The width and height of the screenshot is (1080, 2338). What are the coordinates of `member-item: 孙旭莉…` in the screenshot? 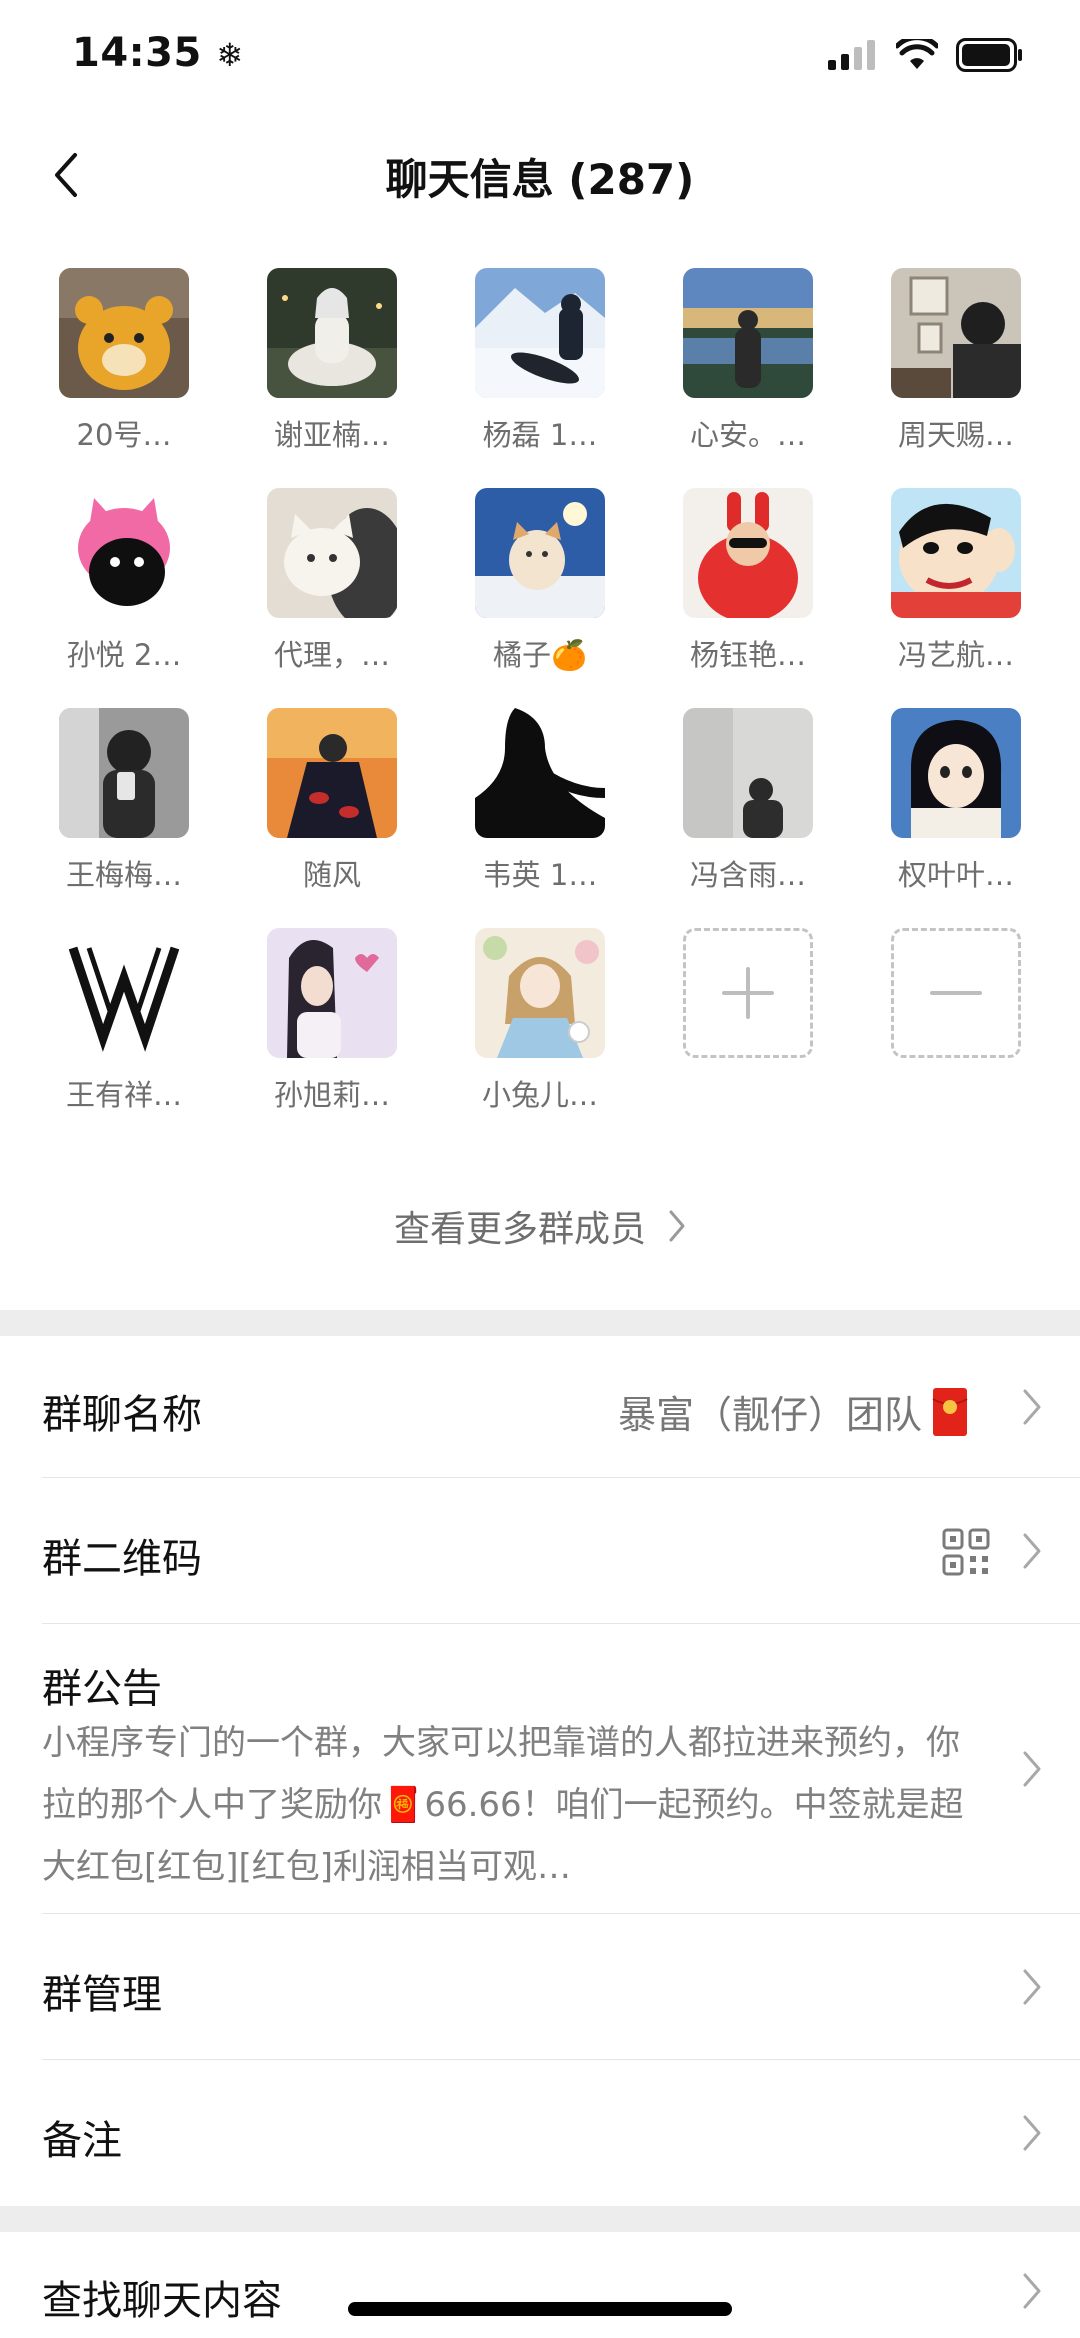 It's located at (332, 1021).